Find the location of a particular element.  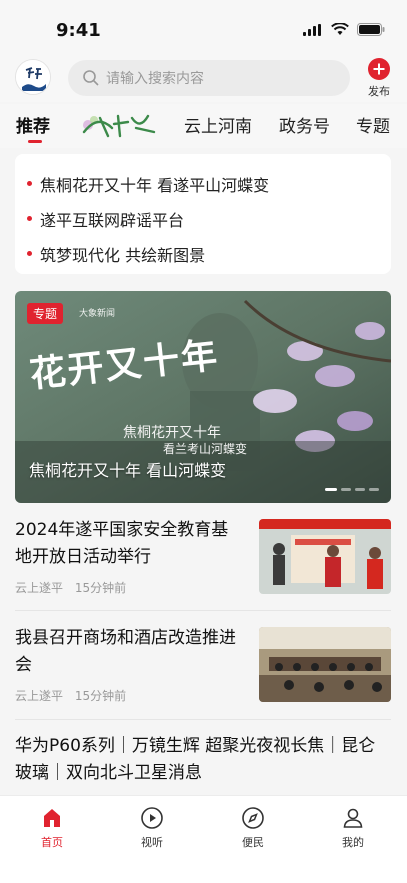

headline-item: 焦桐花开又十年 看遂平山河蝶变 is located at coordinates (203, 183).